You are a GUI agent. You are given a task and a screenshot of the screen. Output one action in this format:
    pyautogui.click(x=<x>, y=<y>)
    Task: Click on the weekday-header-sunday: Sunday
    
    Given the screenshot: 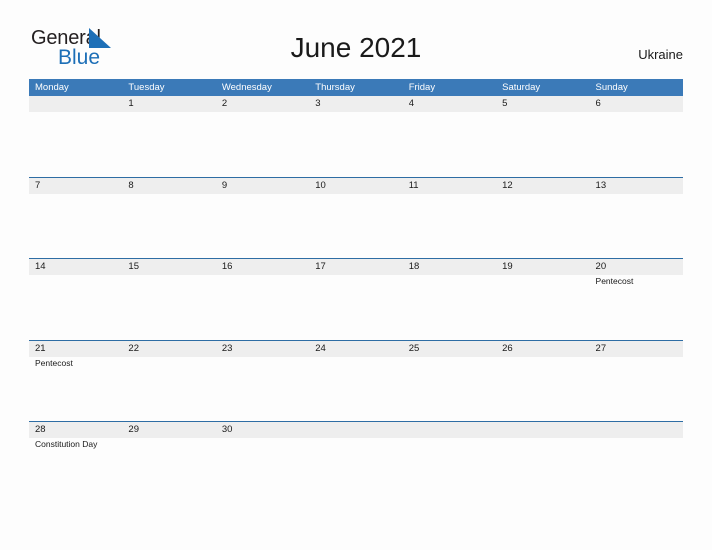 What is the action you would take?
    pyautogui.click(x=611, y=87)
    